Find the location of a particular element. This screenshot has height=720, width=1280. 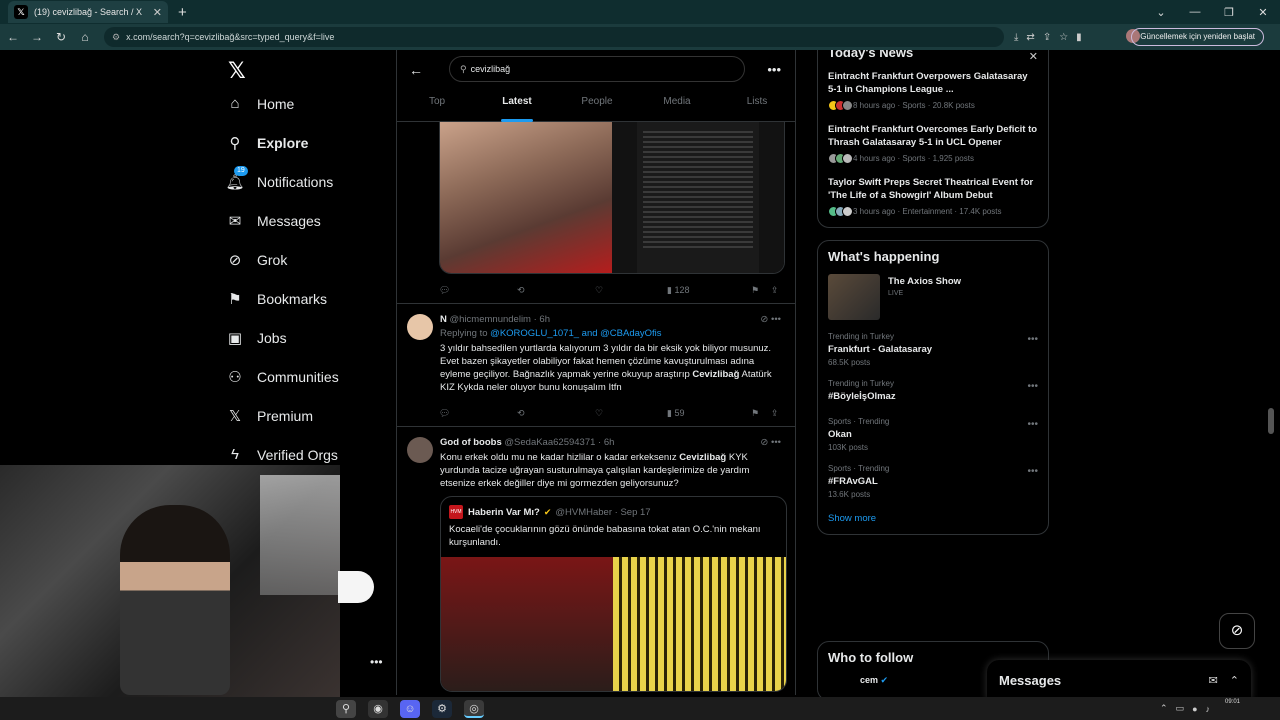

star-icon: ☆ is located at coordinates (1063, 37).